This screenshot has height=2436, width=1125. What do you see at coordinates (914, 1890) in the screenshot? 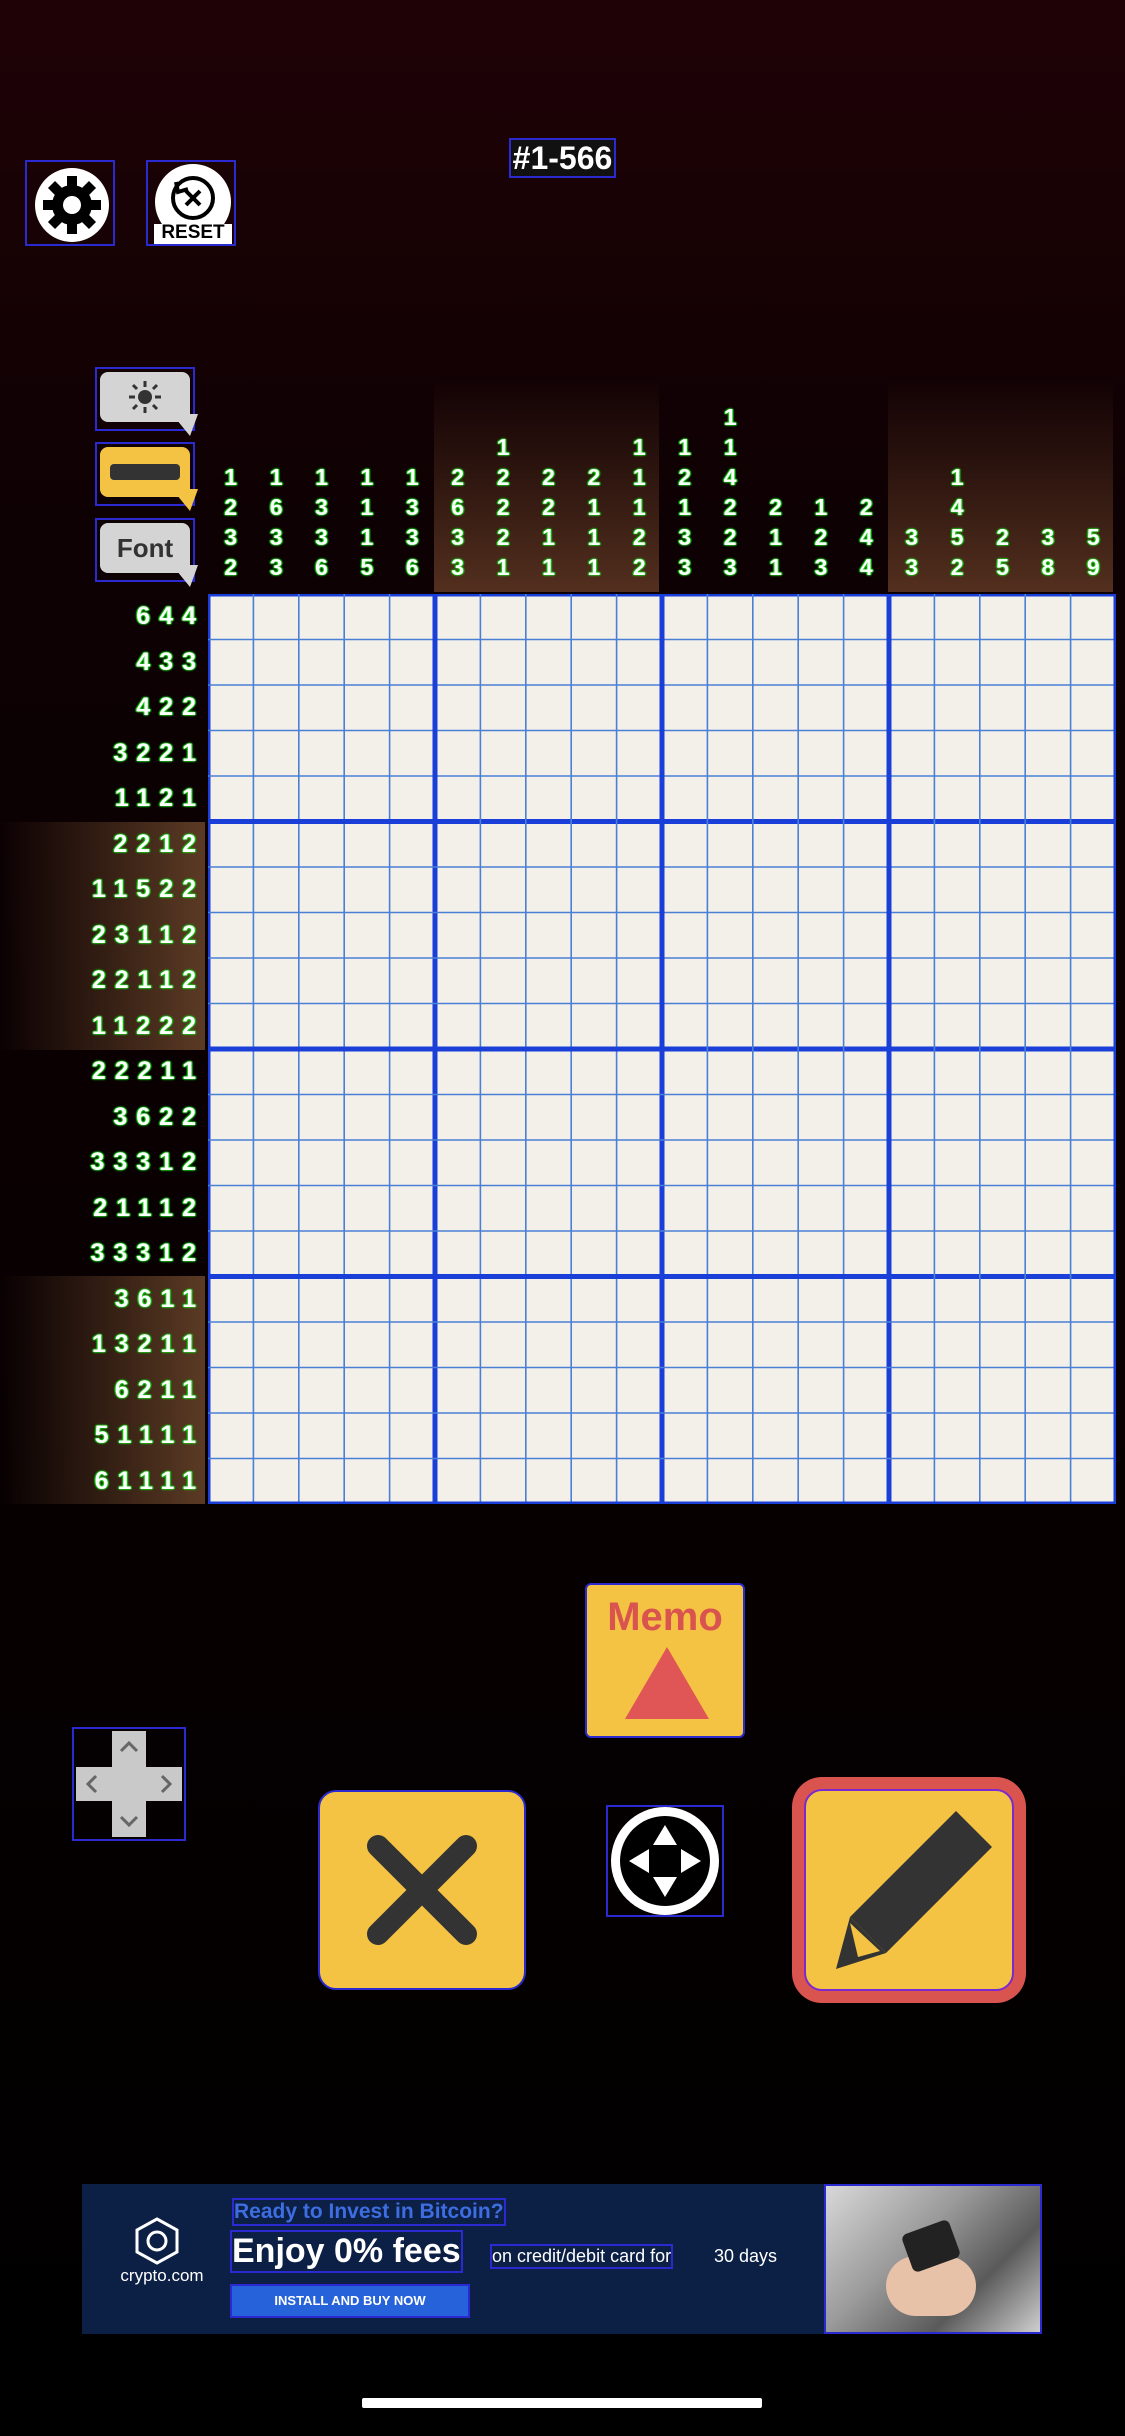
I see `pencil-icon` at bounding box center [914, 1890].